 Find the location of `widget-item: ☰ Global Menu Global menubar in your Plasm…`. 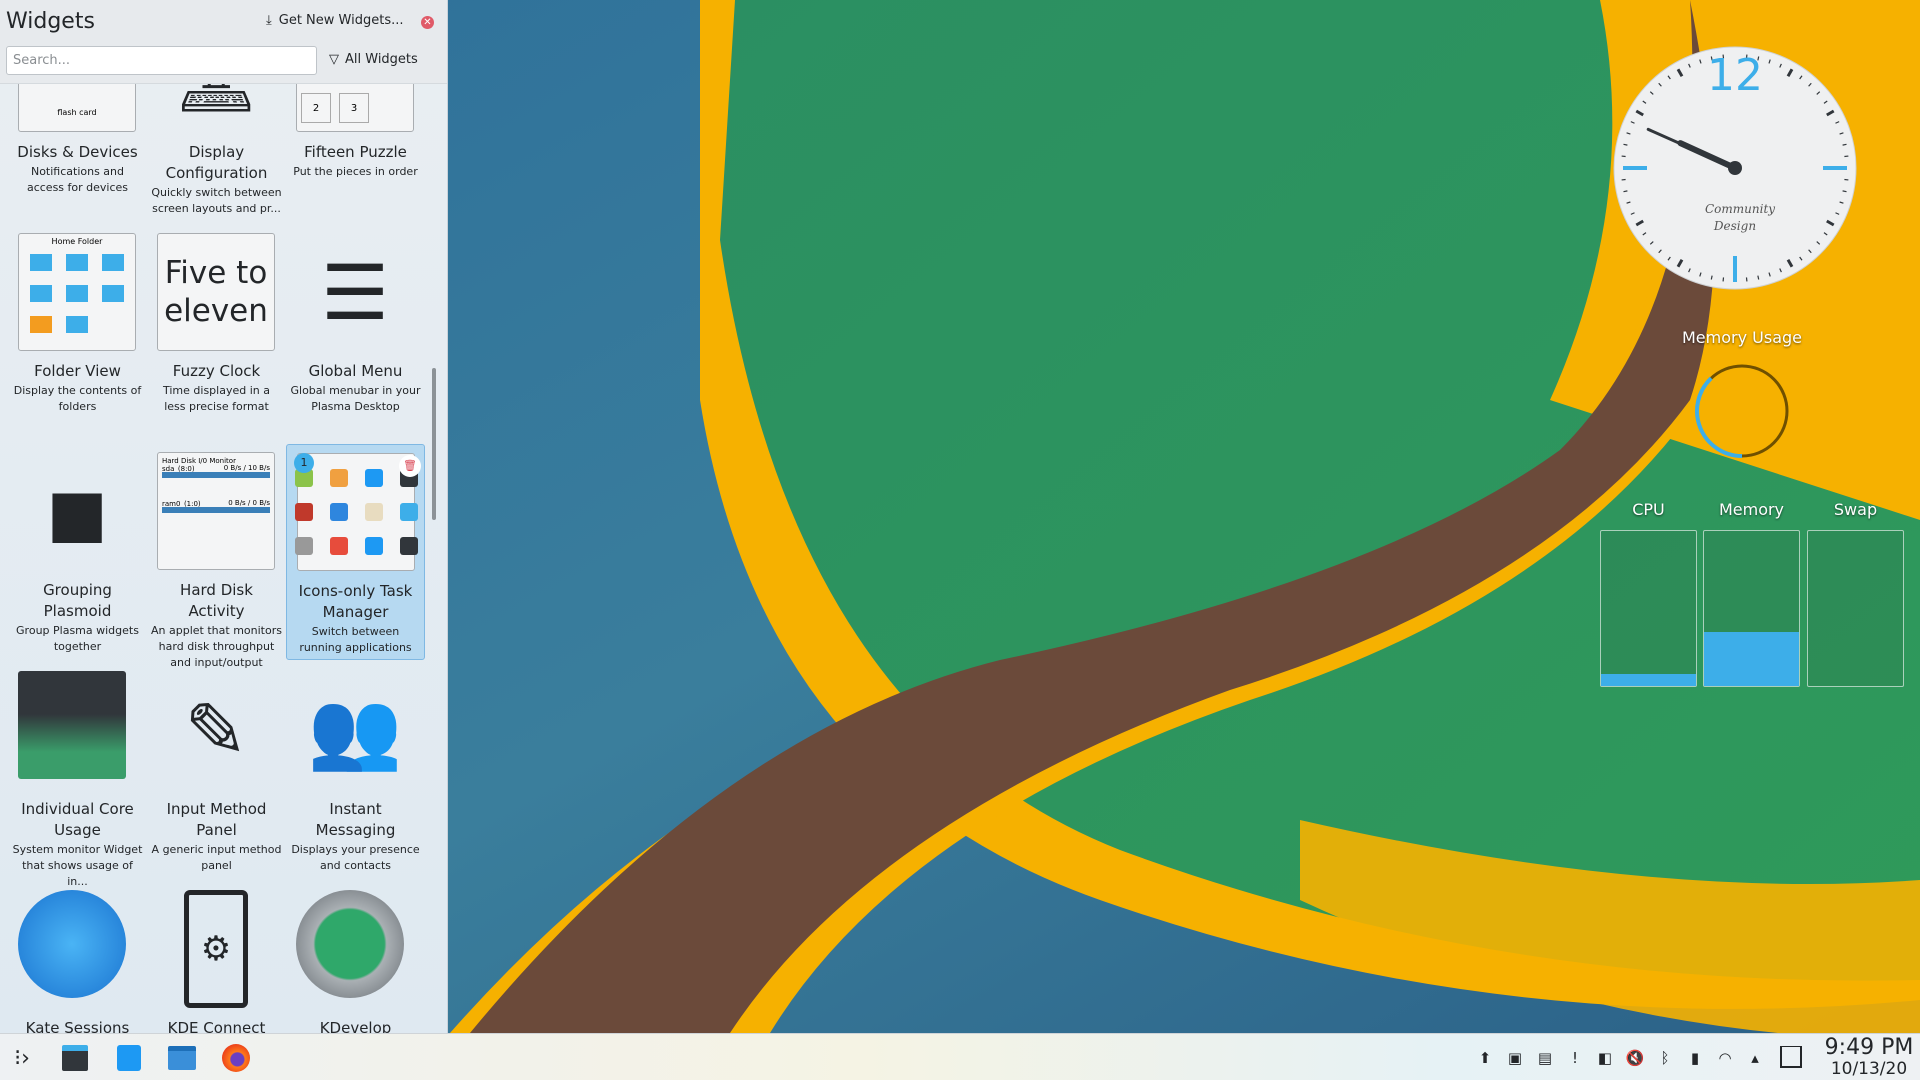

widget-item: ☰ Global Menu Global menubar in your Plasm… is located at coordinates (355, 333).